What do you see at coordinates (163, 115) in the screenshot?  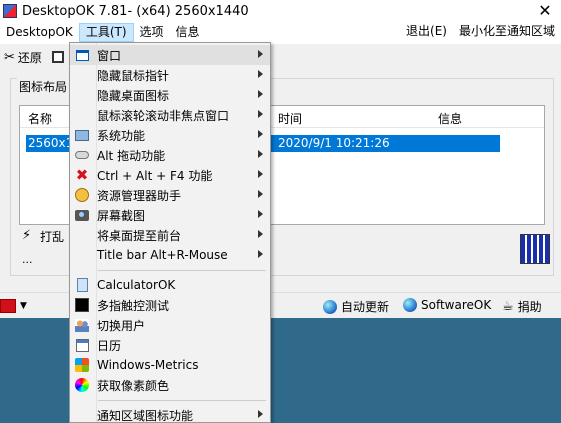 I see `menu-item-label: 鼠标滚轮滚动非焦点窗口` at bounding box center [163, 115].